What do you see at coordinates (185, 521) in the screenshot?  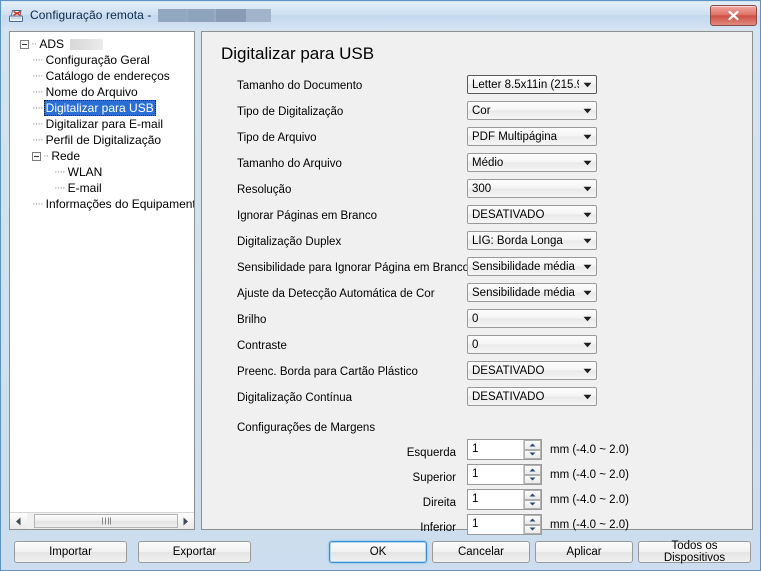 I see `scroll-right-arrow-icon` at bounding box center [185, 521].